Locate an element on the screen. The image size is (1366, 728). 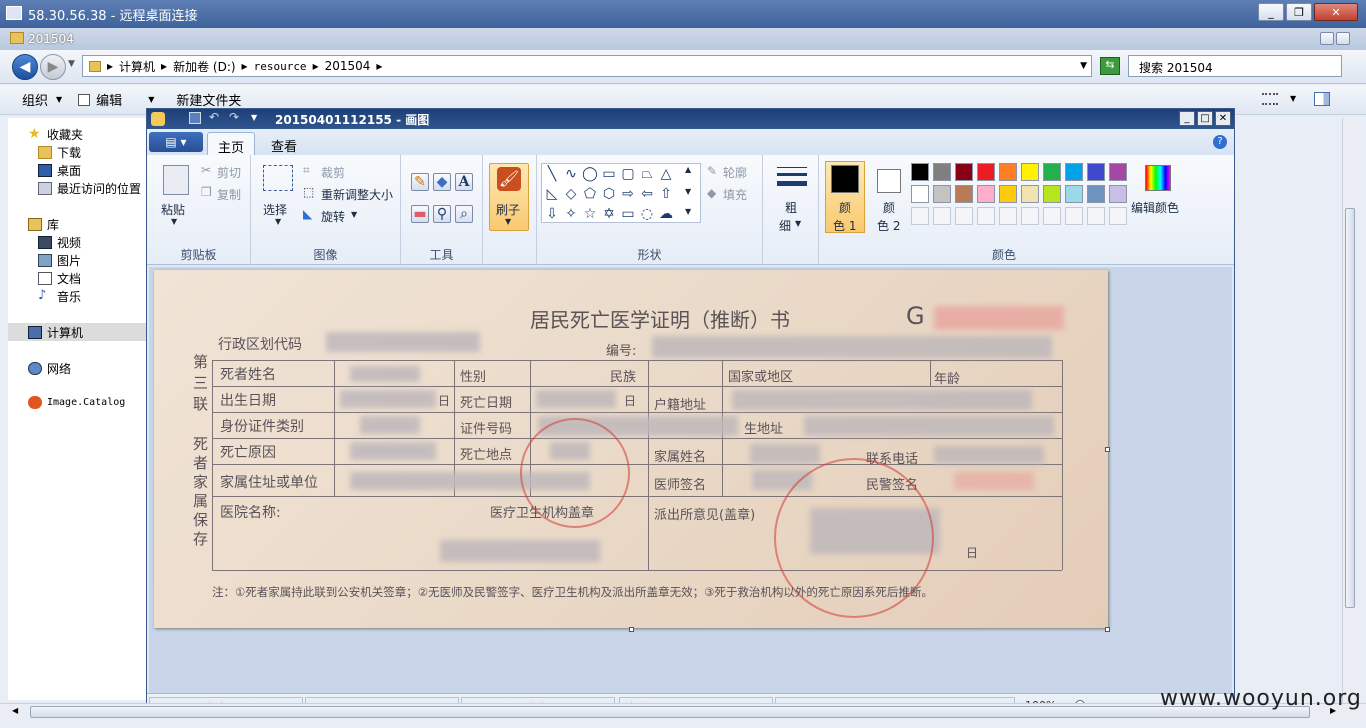
brush-button: 刷子 is located at coordinates (508, 209).